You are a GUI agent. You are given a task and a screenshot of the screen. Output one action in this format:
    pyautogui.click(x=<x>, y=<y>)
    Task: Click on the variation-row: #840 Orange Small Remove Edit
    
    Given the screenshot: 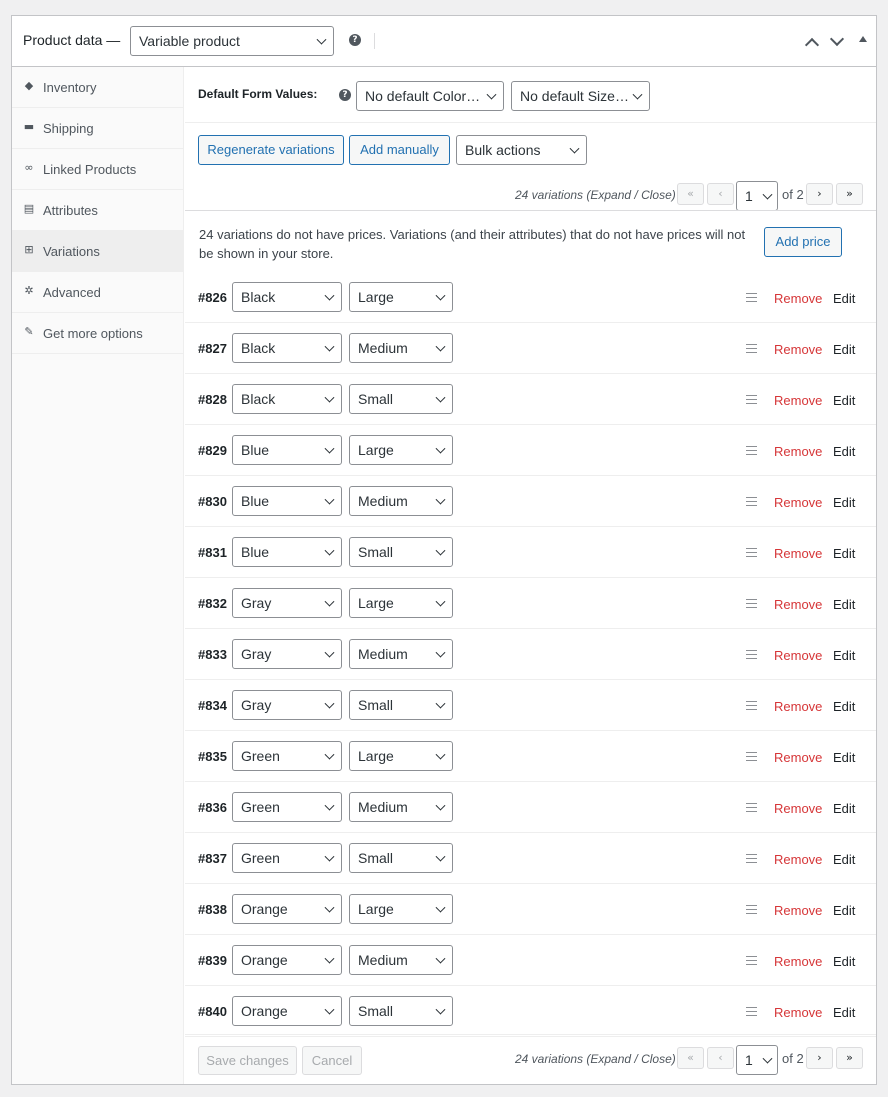 What is the action you would take?
    pyautogui.click(x=530, y=1011)
    